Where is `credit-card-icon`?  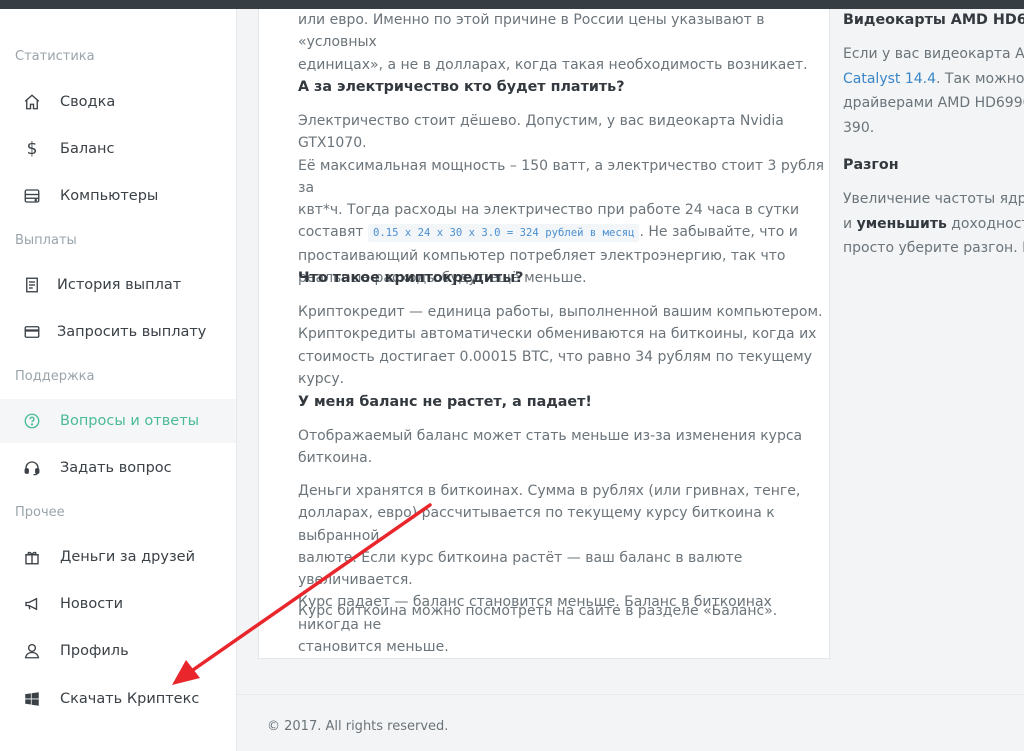 credit-card-icon is located at coordinates (32, 332).